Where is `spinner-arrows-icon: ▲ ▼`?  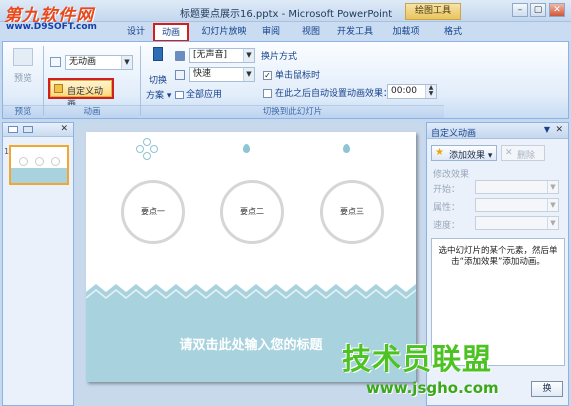 spinner-arrows-icon: ▲ ▼ is located at coordinates (430, 91).